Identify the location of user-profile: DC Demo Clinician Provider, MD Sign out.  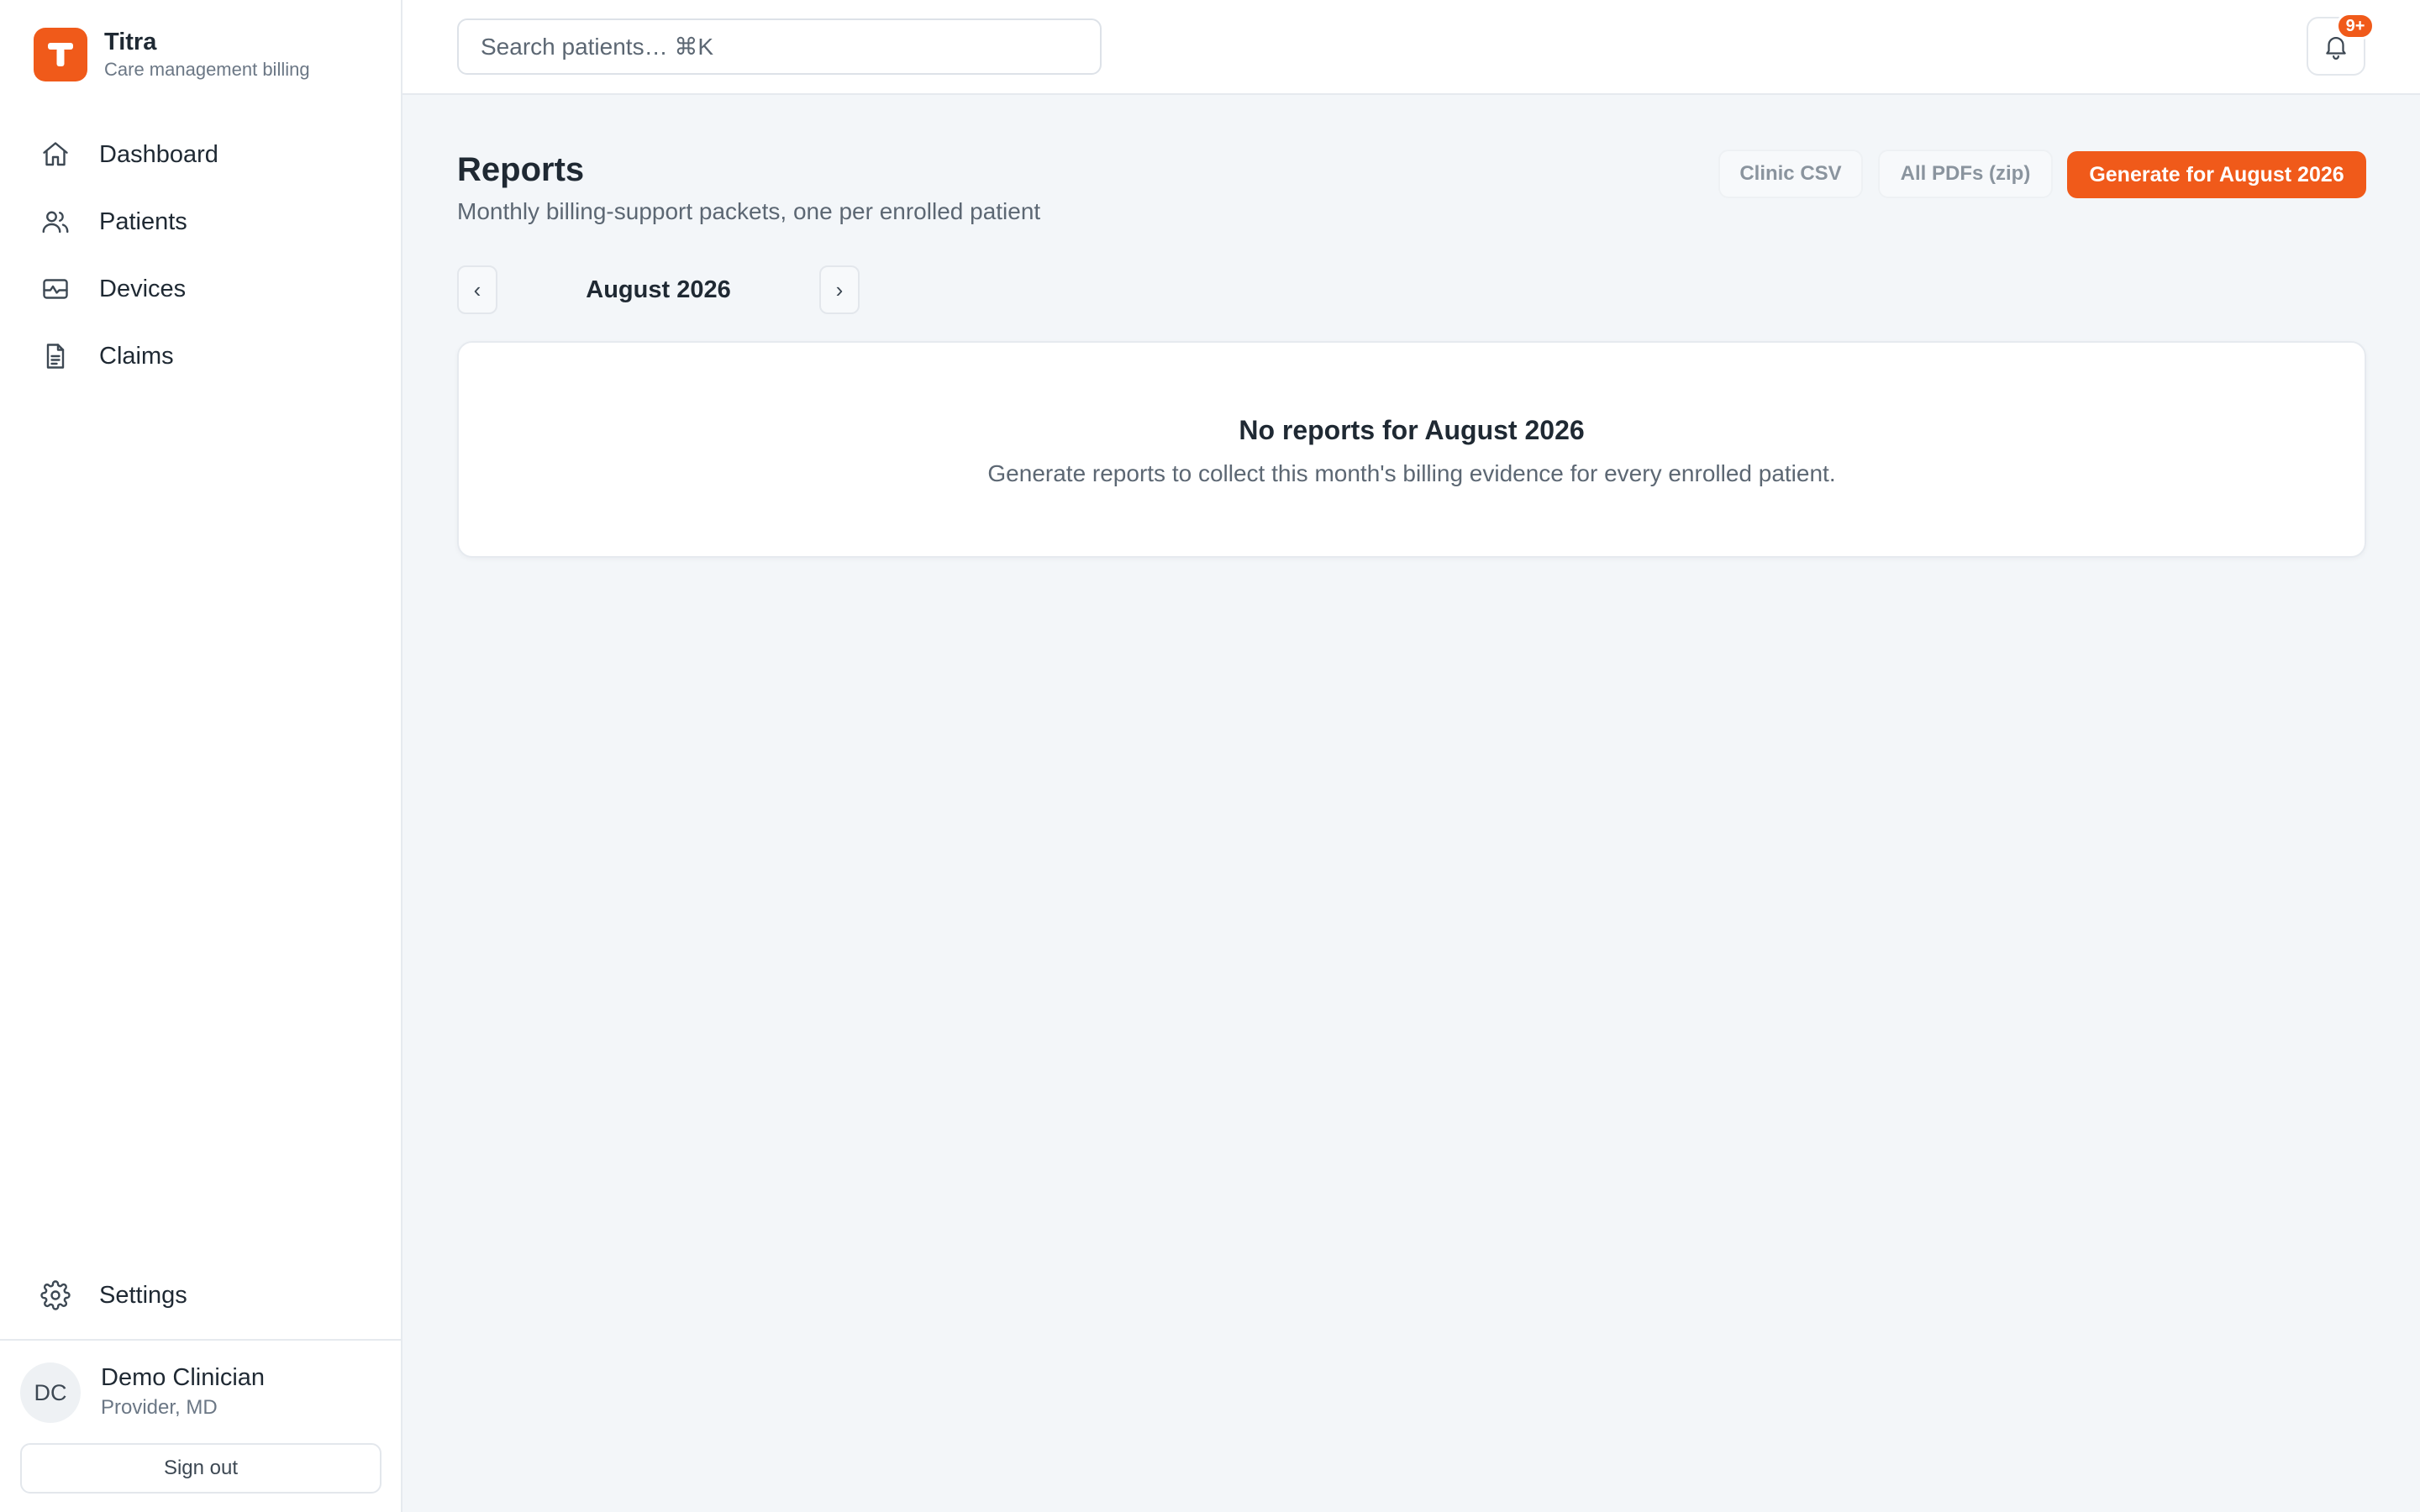
(200, 1425).